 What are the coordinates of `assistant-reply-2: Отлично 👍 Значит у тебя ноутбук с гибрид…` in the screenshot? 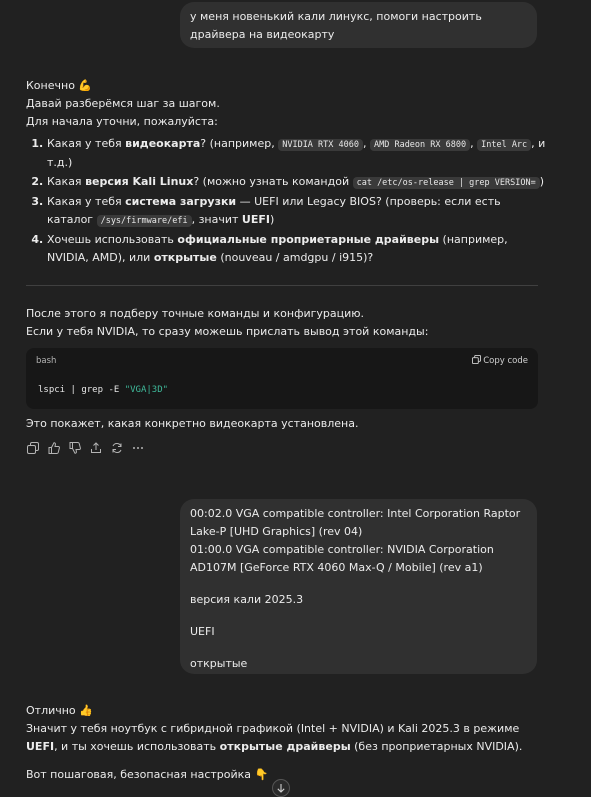 It's located at (286, 743).